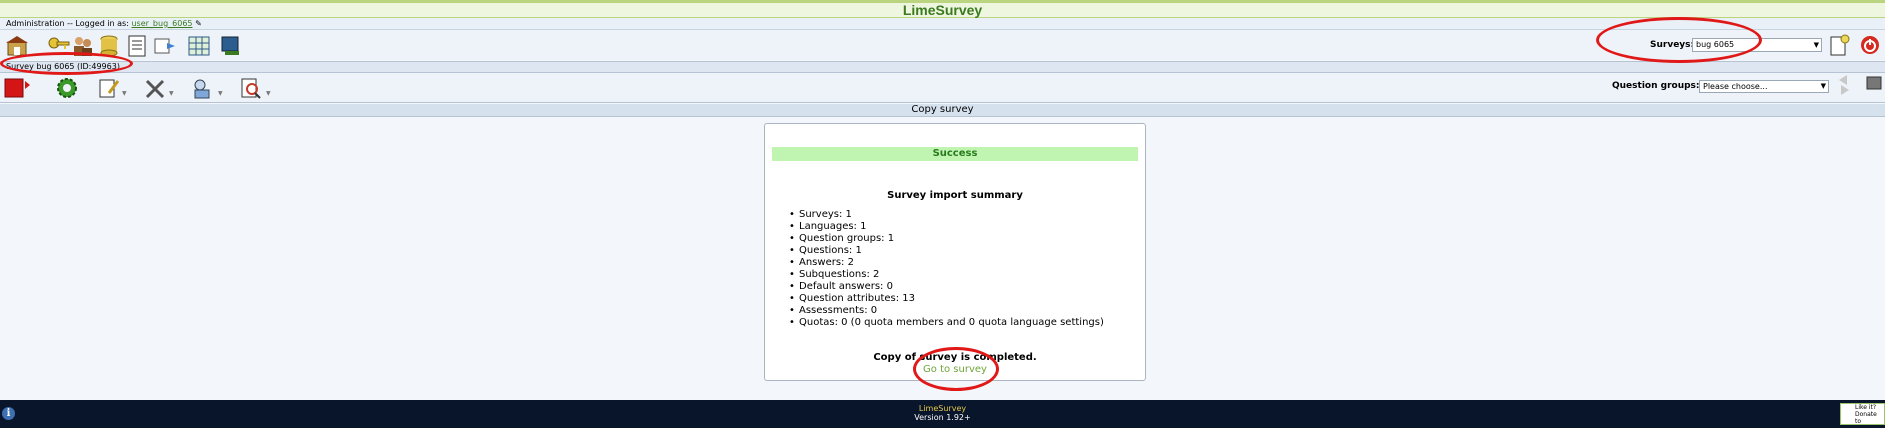 The width and height of the screenshot is (1885, 428). What do you see at coordinates (946, 311) in the screenshot?
I see `list-item: Assessments: 0` at bounding box center [946, 311].